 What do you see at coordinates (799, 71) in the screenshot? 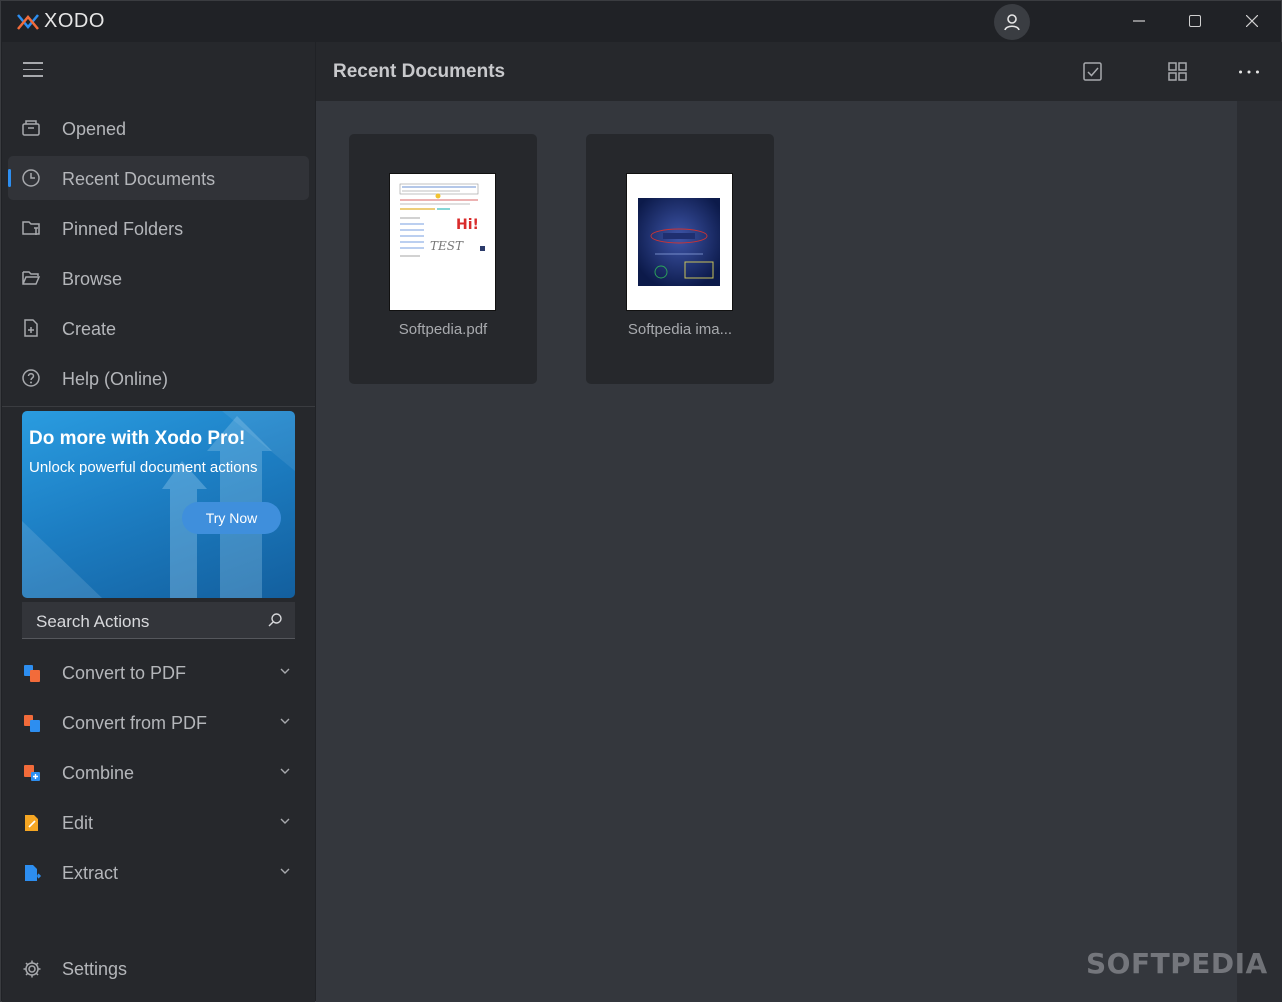
I see `main-header: Recent Documents` at bounding box center [799, 71].